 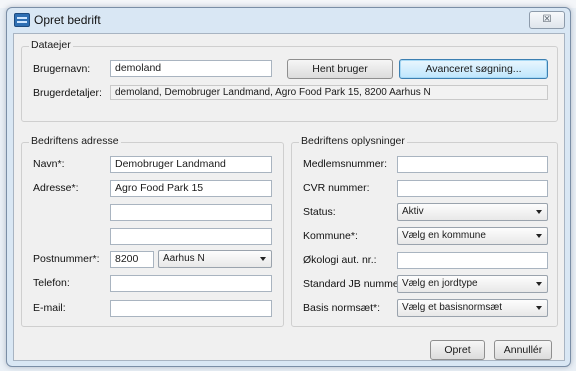 What do you see at coordinates (472, 212) in the screenshot?
I see `status-select: Aktiv` at bounding box center [472, 212].